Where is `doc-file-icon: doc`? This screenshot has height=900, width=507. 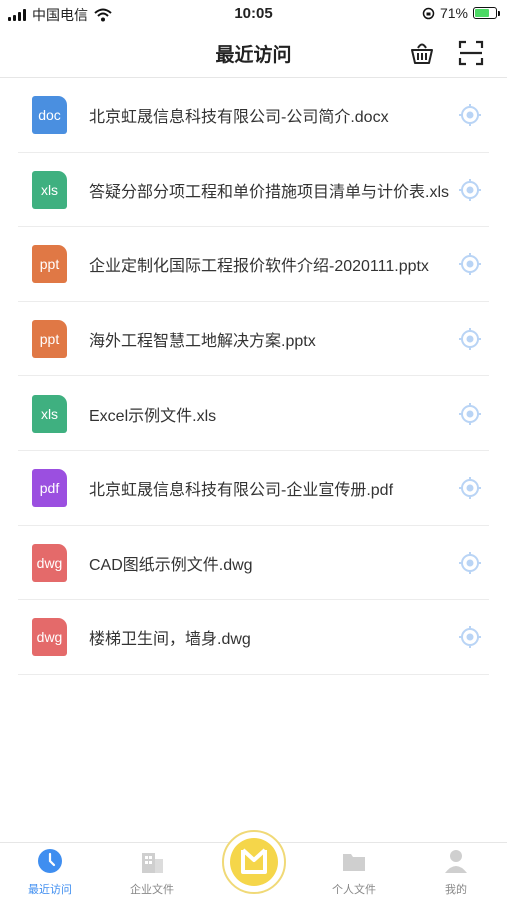
doc-file-icon: doc is located at coordinates (49, 115).